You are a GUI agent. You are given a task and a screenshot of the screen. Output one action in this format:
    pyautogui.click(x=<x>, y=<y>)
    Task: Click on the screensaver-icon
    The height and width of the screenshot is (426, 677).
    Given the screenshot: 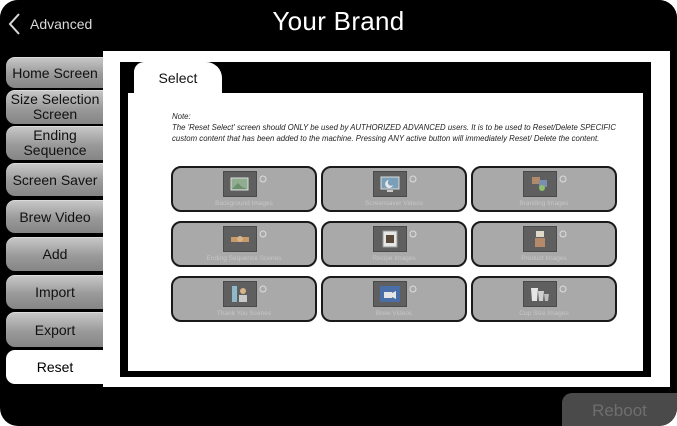 What is the action you would take?
    pyautogui.click(x=390, y=184)
    